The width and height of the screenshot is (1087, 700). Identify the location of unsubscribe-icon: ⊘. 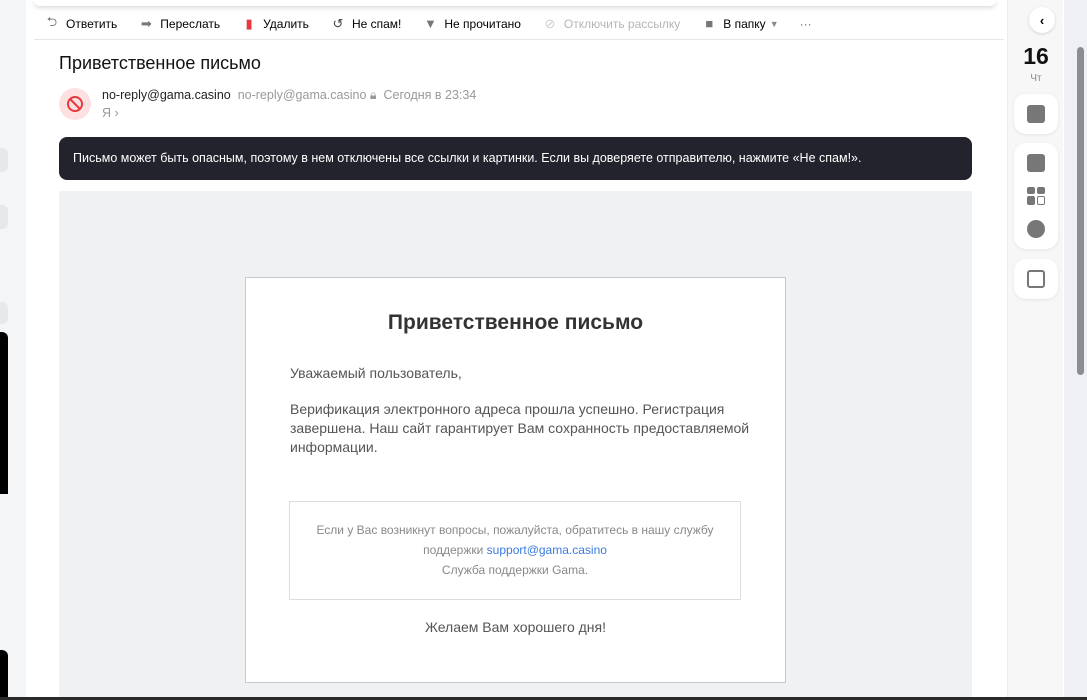
(550, 23).